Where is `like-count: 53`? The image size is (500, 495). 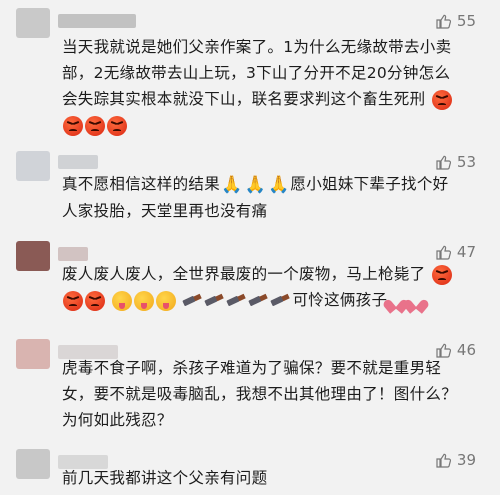
like-count: 53 is located at coordinates (466, 162).